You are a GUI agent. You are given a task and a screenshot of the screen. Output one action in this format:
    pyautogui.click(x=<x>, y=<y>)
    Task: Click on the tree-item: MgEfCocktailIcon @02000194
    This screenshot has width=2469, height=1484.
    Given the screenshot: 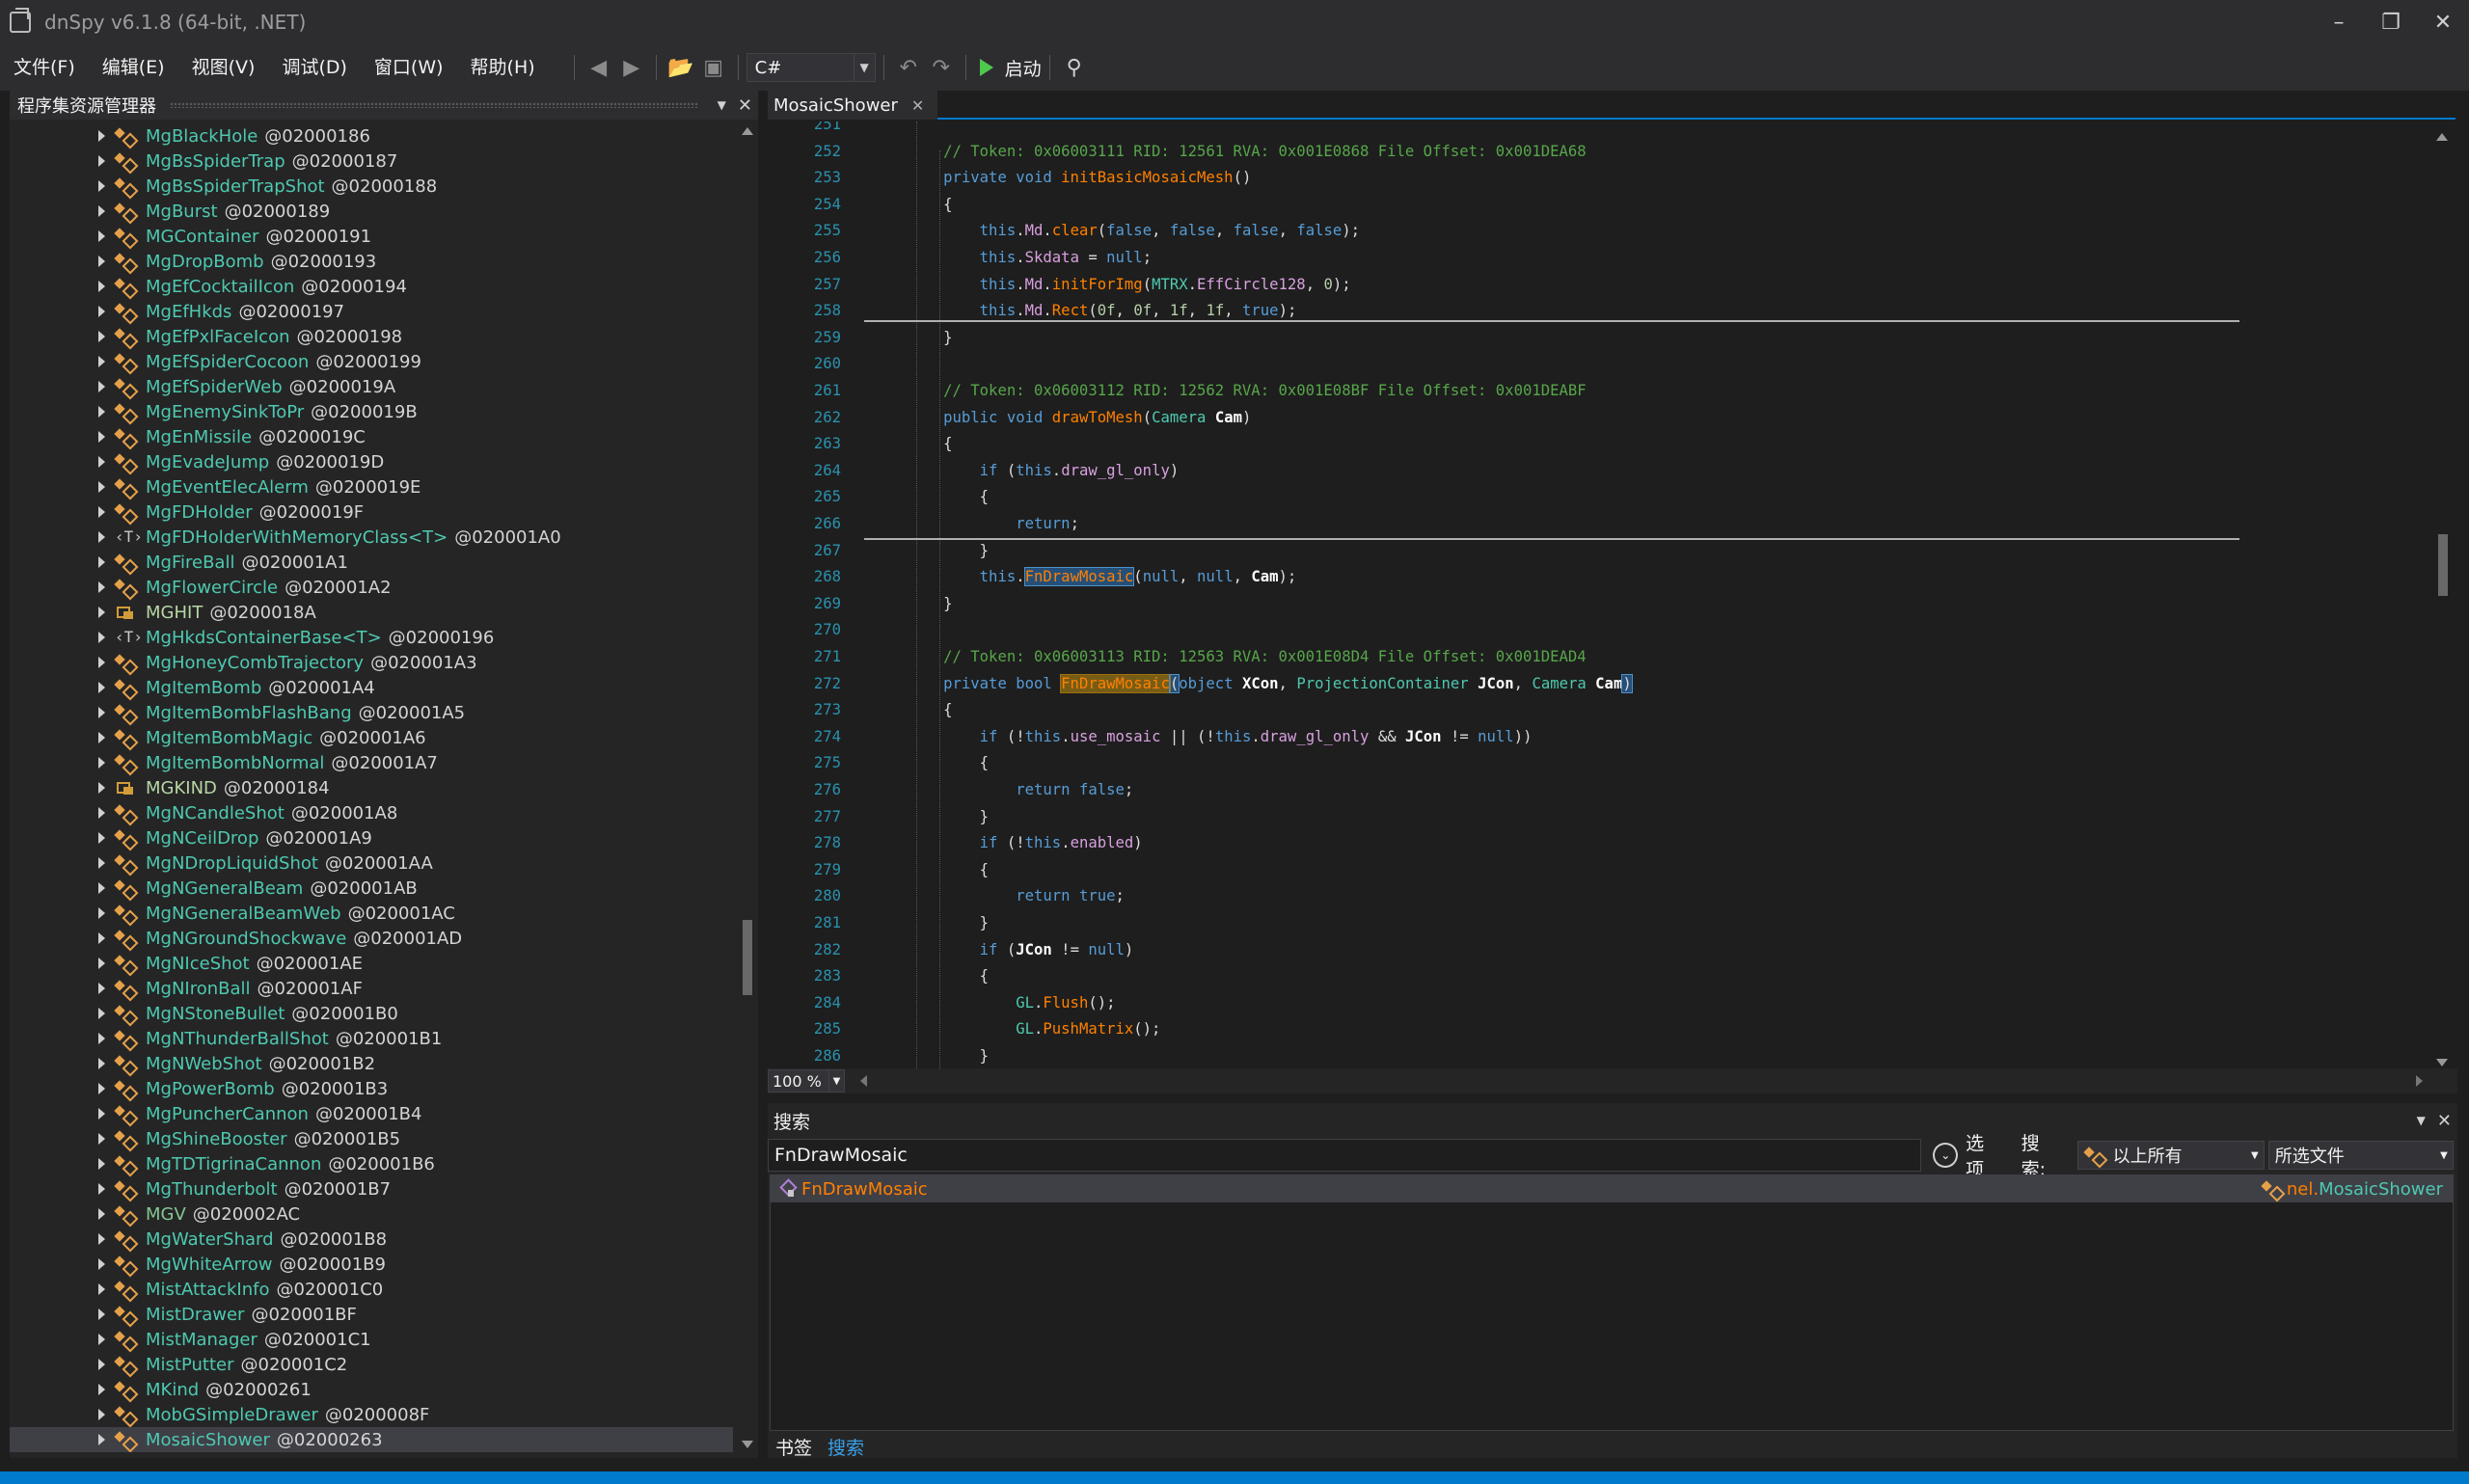 What is the action you would take?
    pyautogui.click(x=371, y=286)
    